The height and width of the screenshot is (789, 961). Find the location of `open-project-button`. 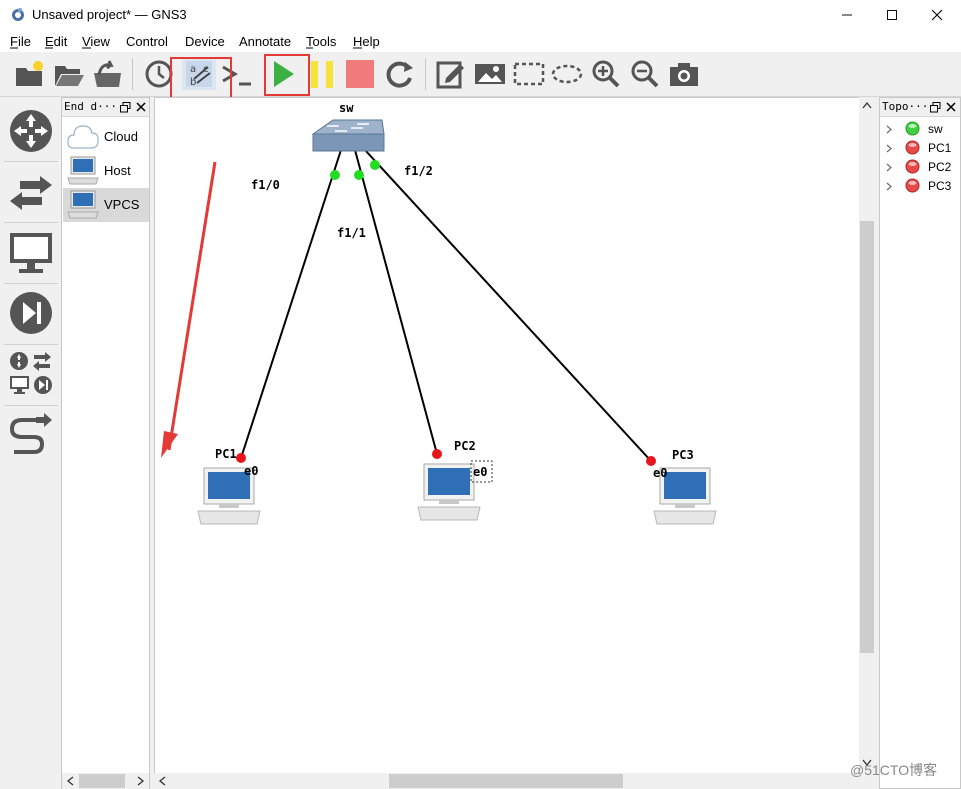

open-project-button is located at coordinates (69, 74).